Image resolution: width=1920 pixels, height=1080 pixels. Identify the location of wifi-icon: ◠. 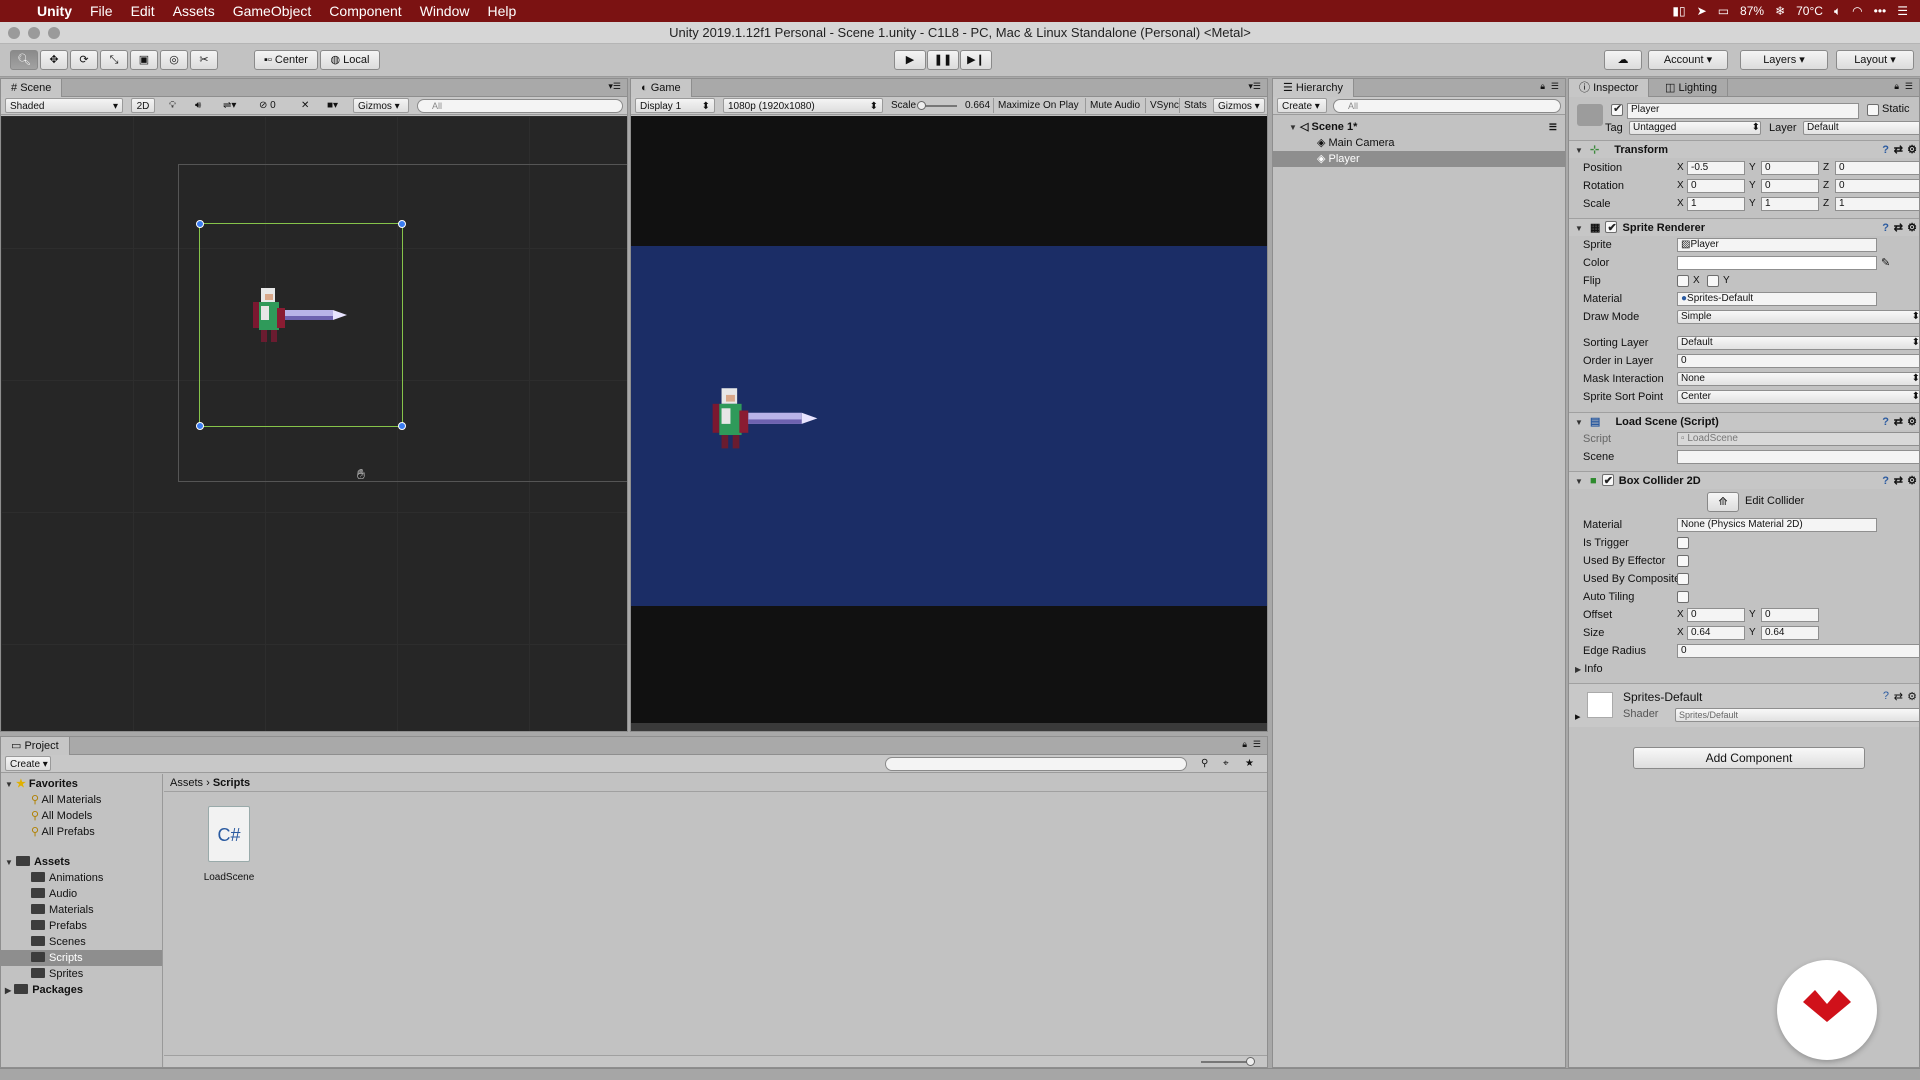
(1857, 11).